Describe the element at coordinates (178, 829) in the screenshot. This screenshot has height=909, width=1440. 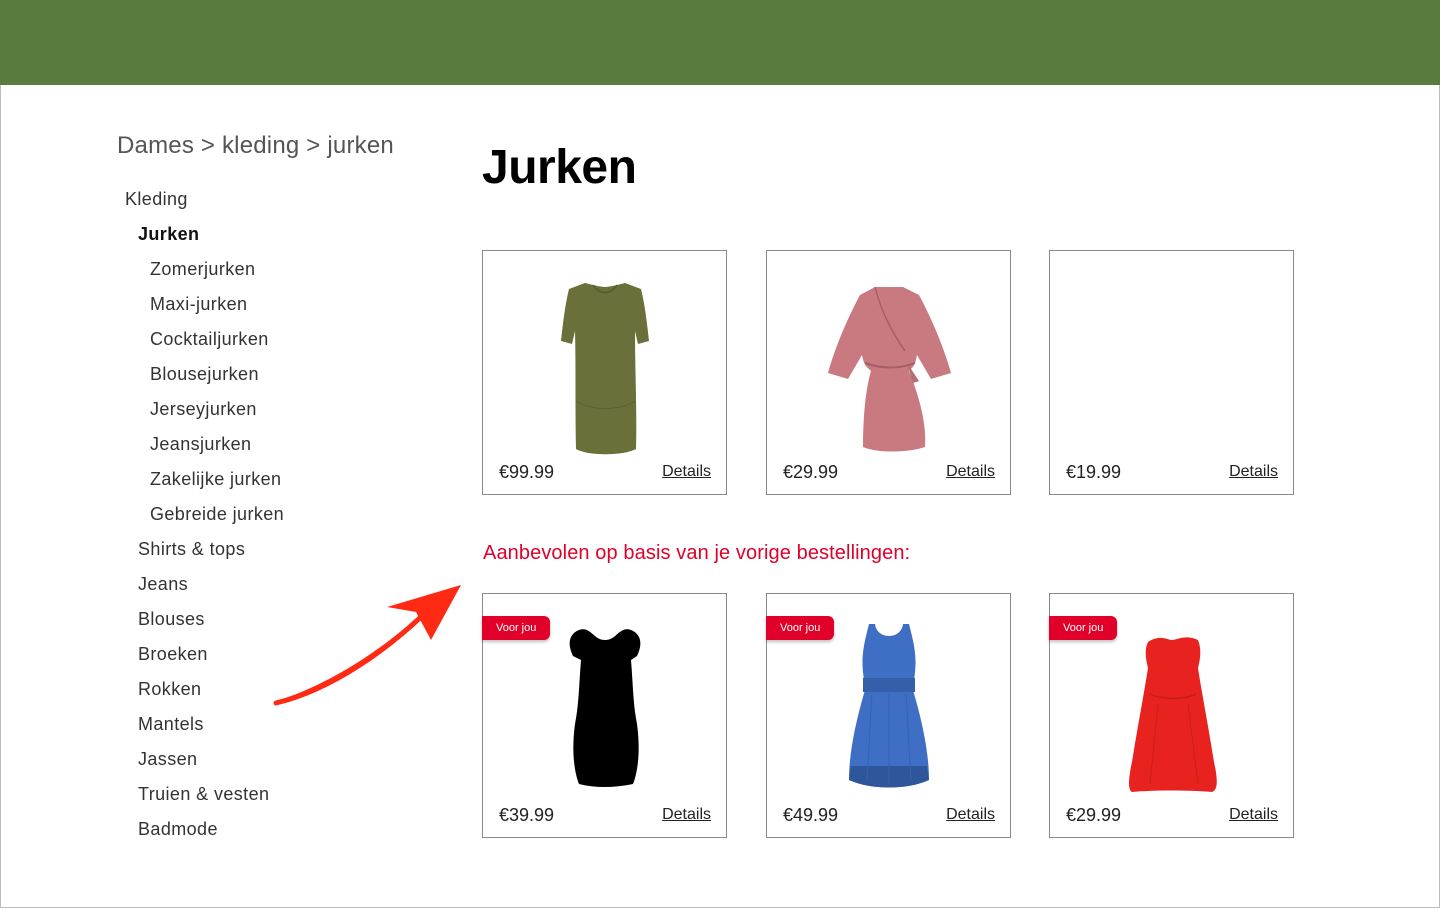
I see `sidebar-item-badmode: Badmode` at that location.